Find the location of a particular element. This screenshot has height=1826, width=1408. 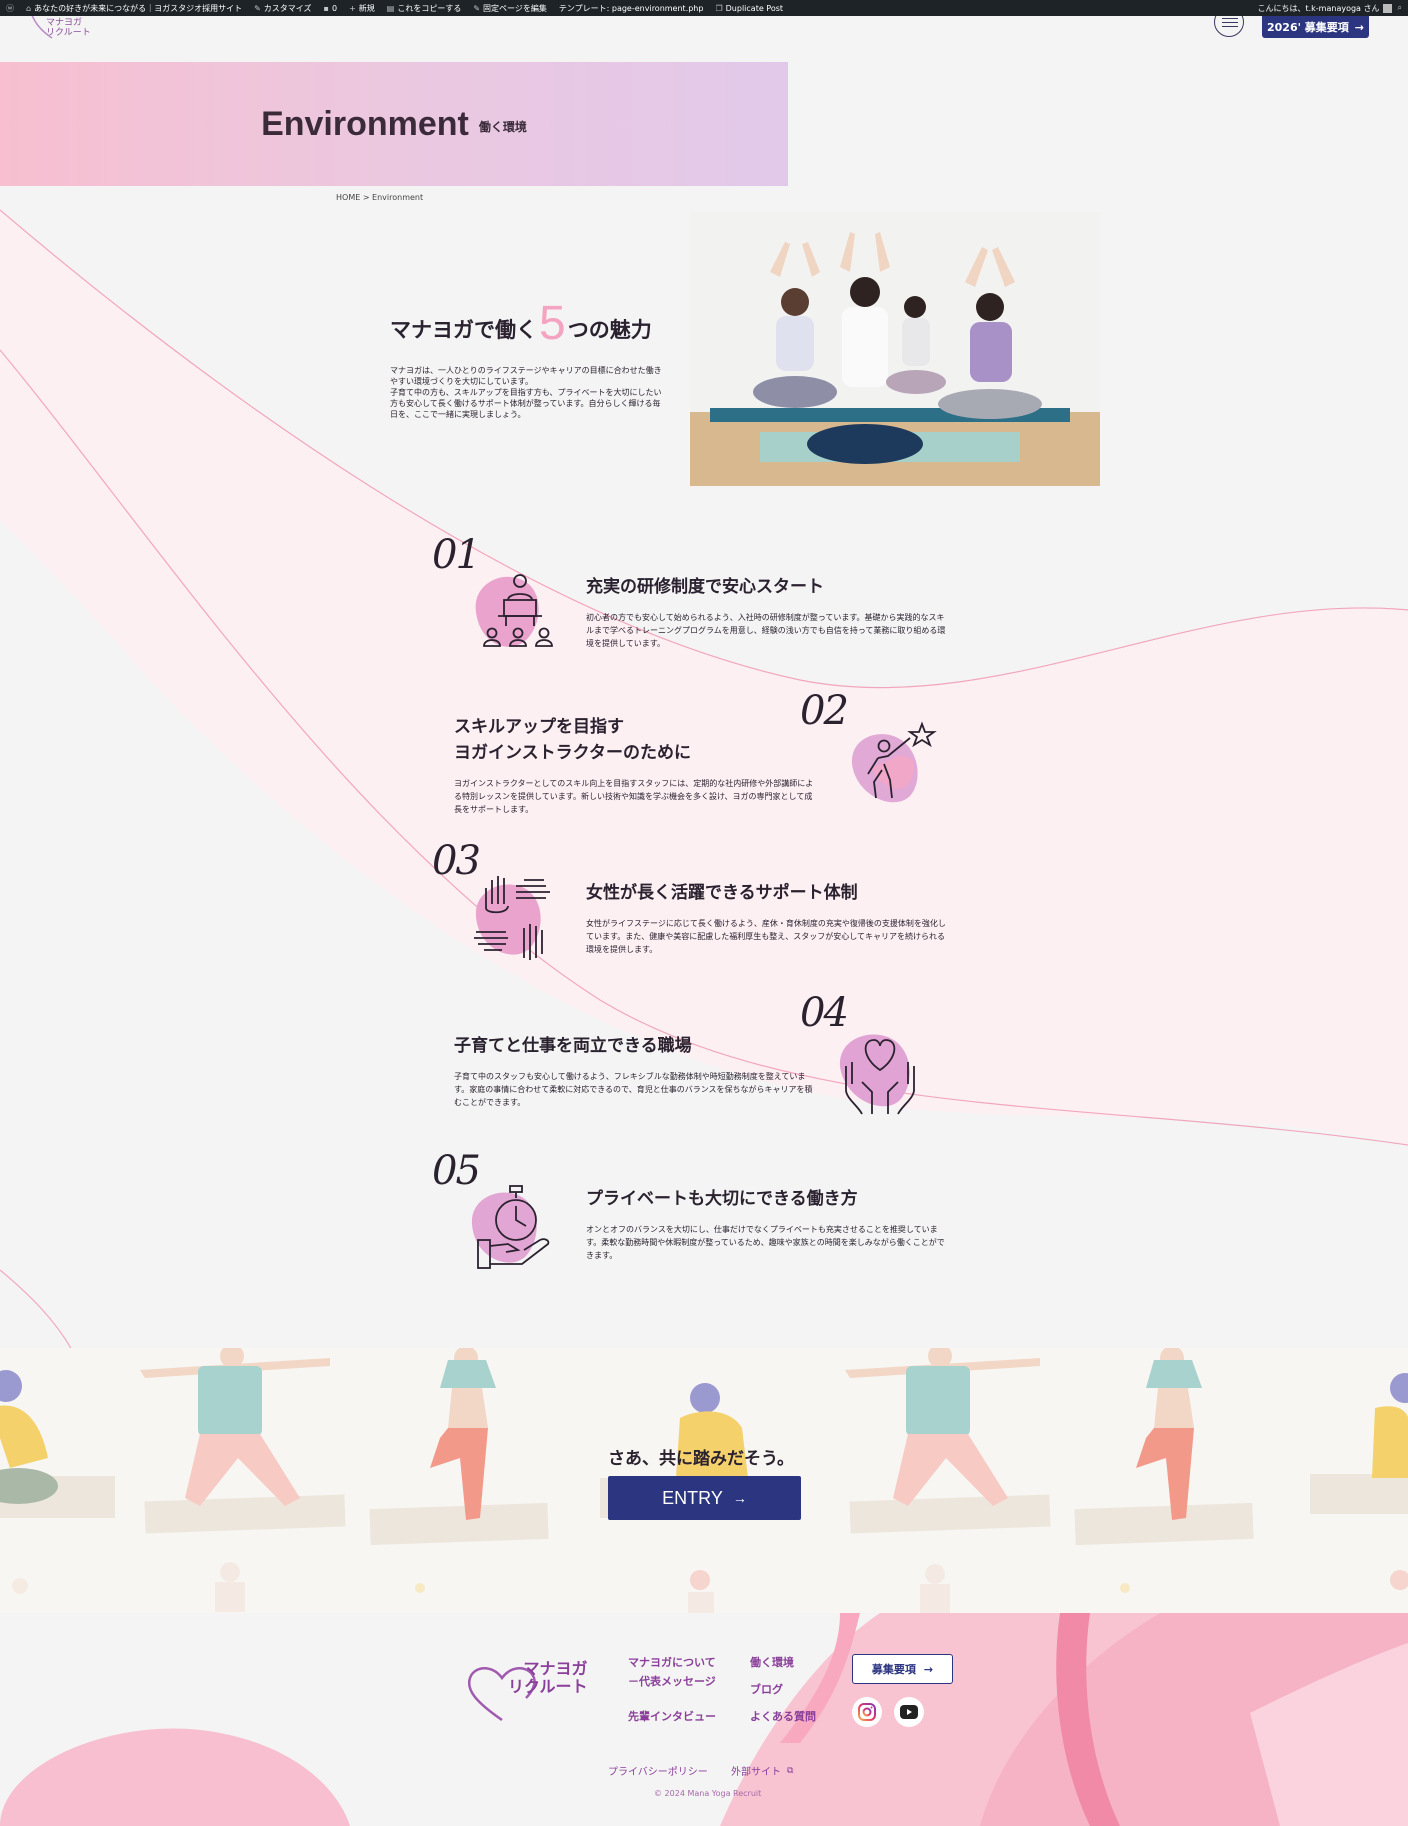

footer-link-about: マナヨガについて －代表メッセージ is located at coordinates (672, 1672).